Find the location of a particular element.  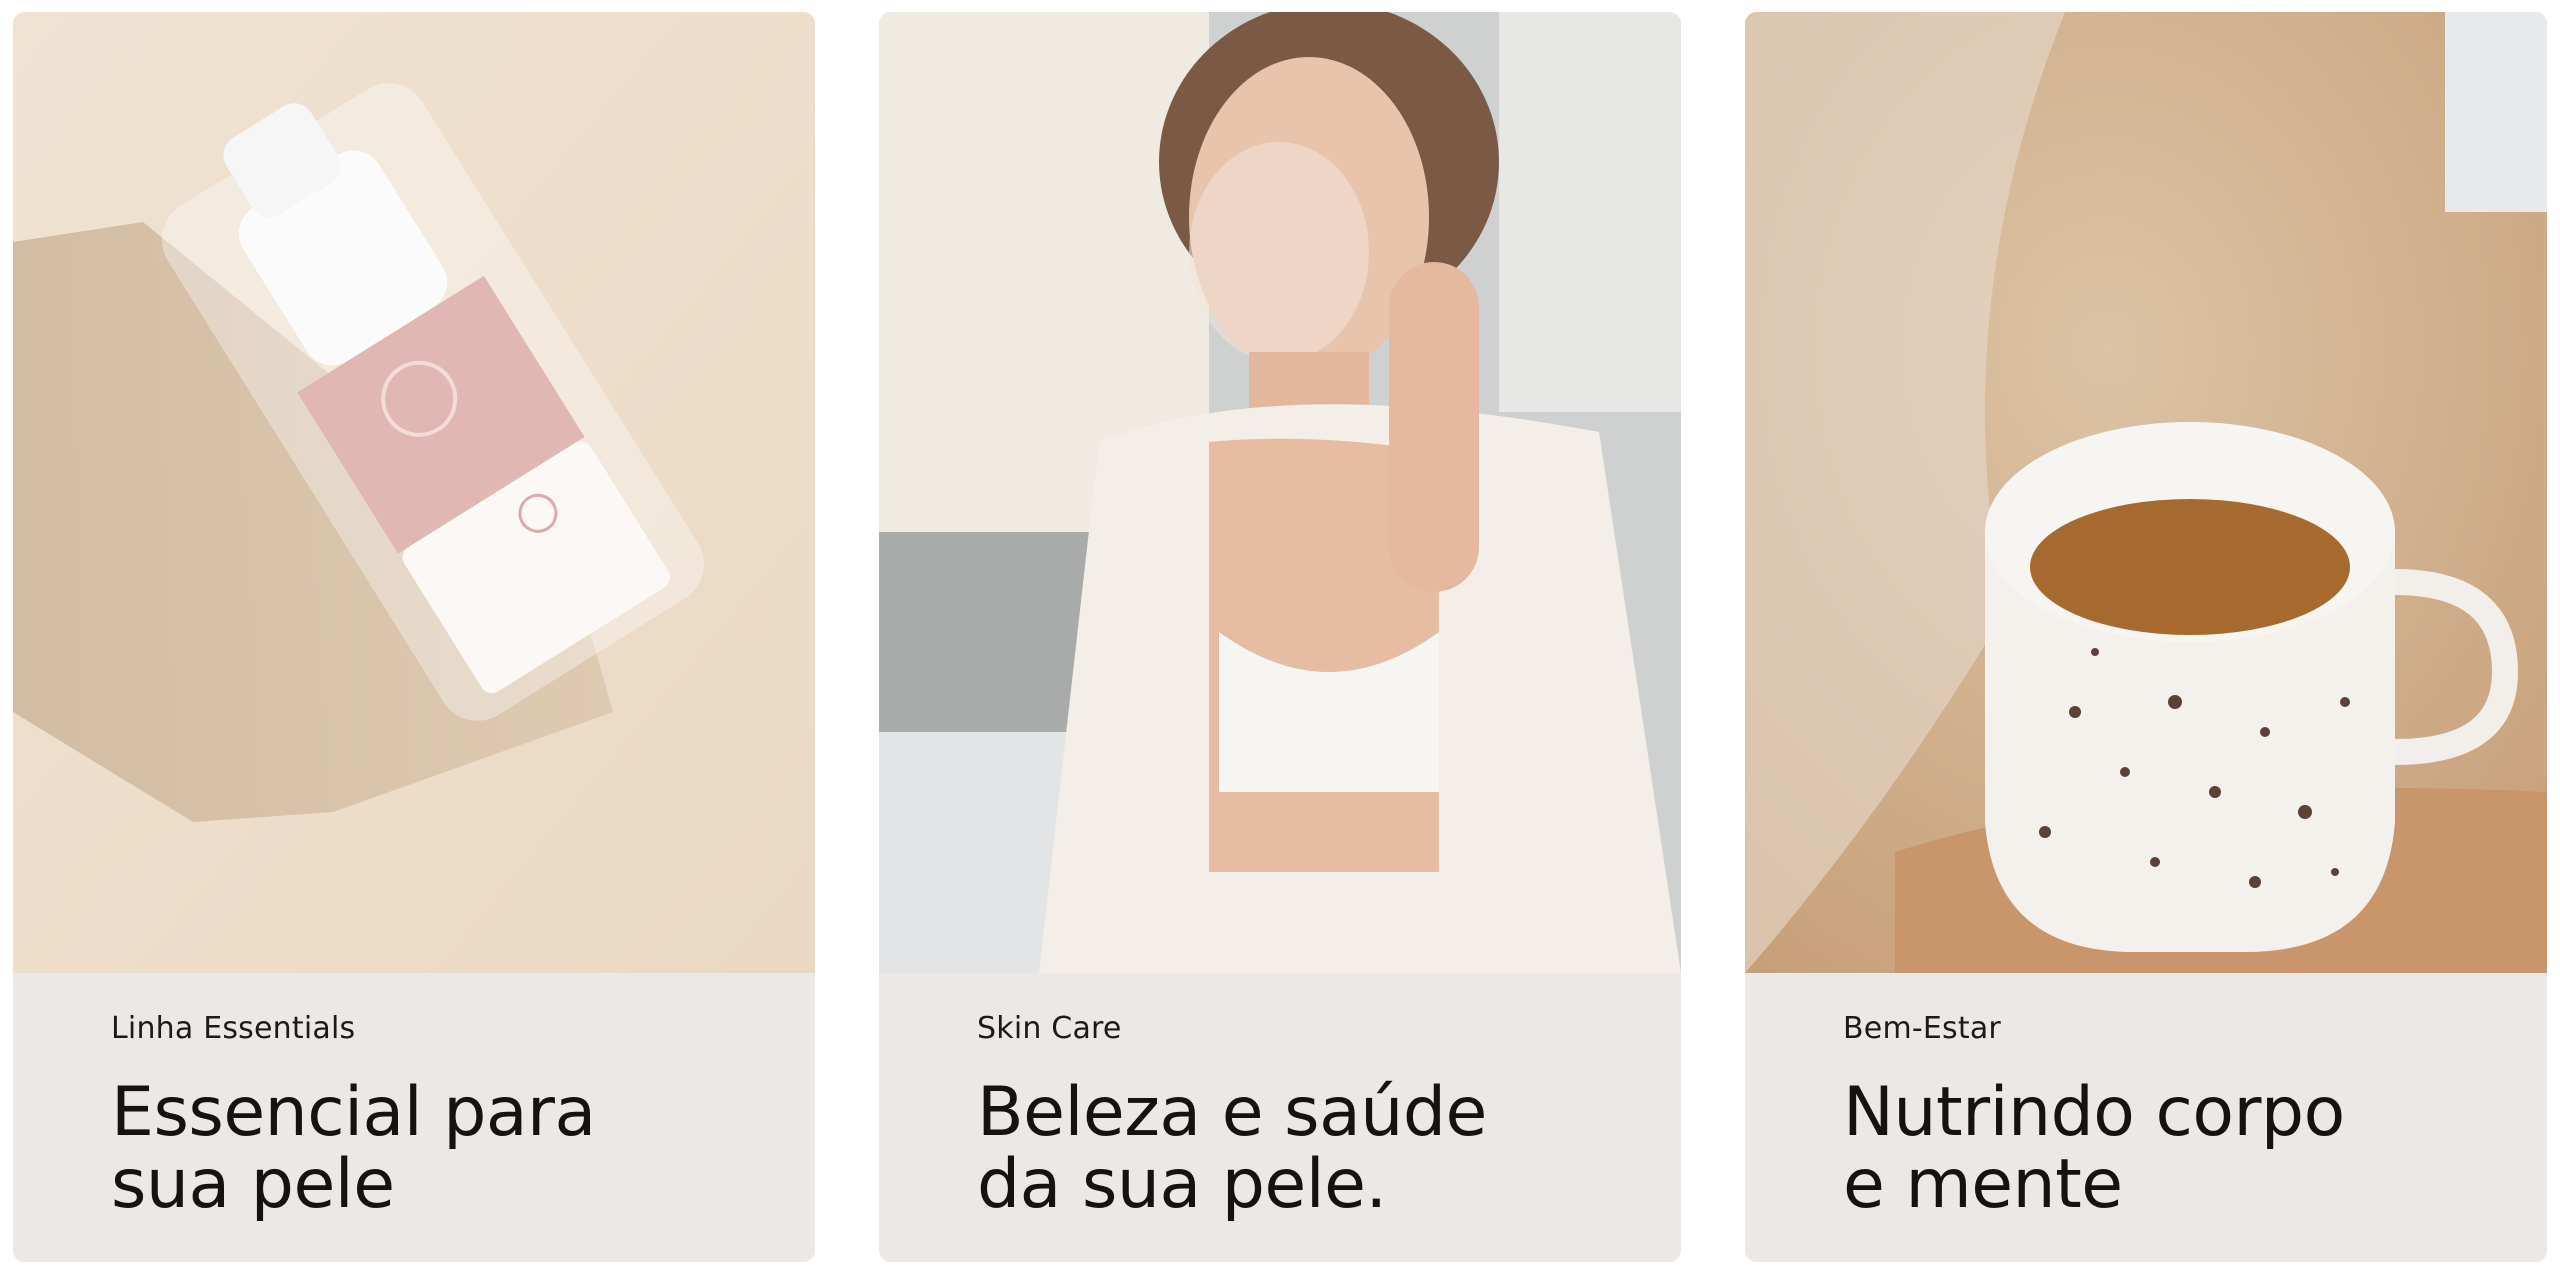

card-headline-line-2: e mente is located at coordinates (1983, 1184).